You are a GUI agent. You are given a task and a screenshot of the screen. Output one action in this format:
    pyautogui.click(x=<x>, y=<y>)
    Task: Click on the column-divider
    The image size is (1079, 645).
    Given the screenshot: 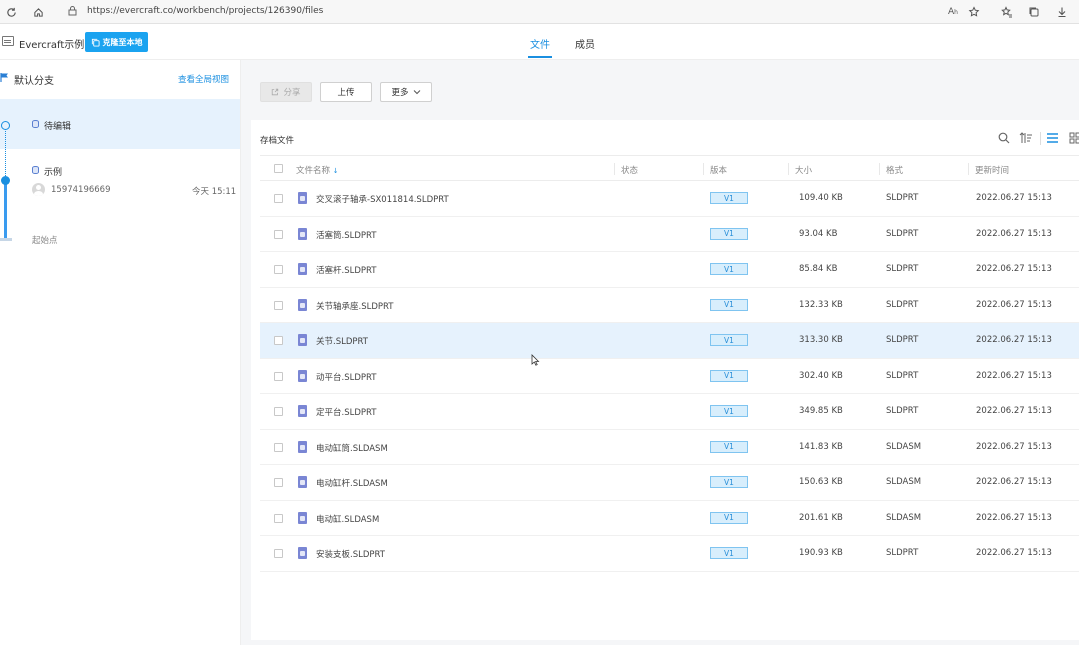 What is the action you would take?
    pyautogui.click(x=614, y=169)
    